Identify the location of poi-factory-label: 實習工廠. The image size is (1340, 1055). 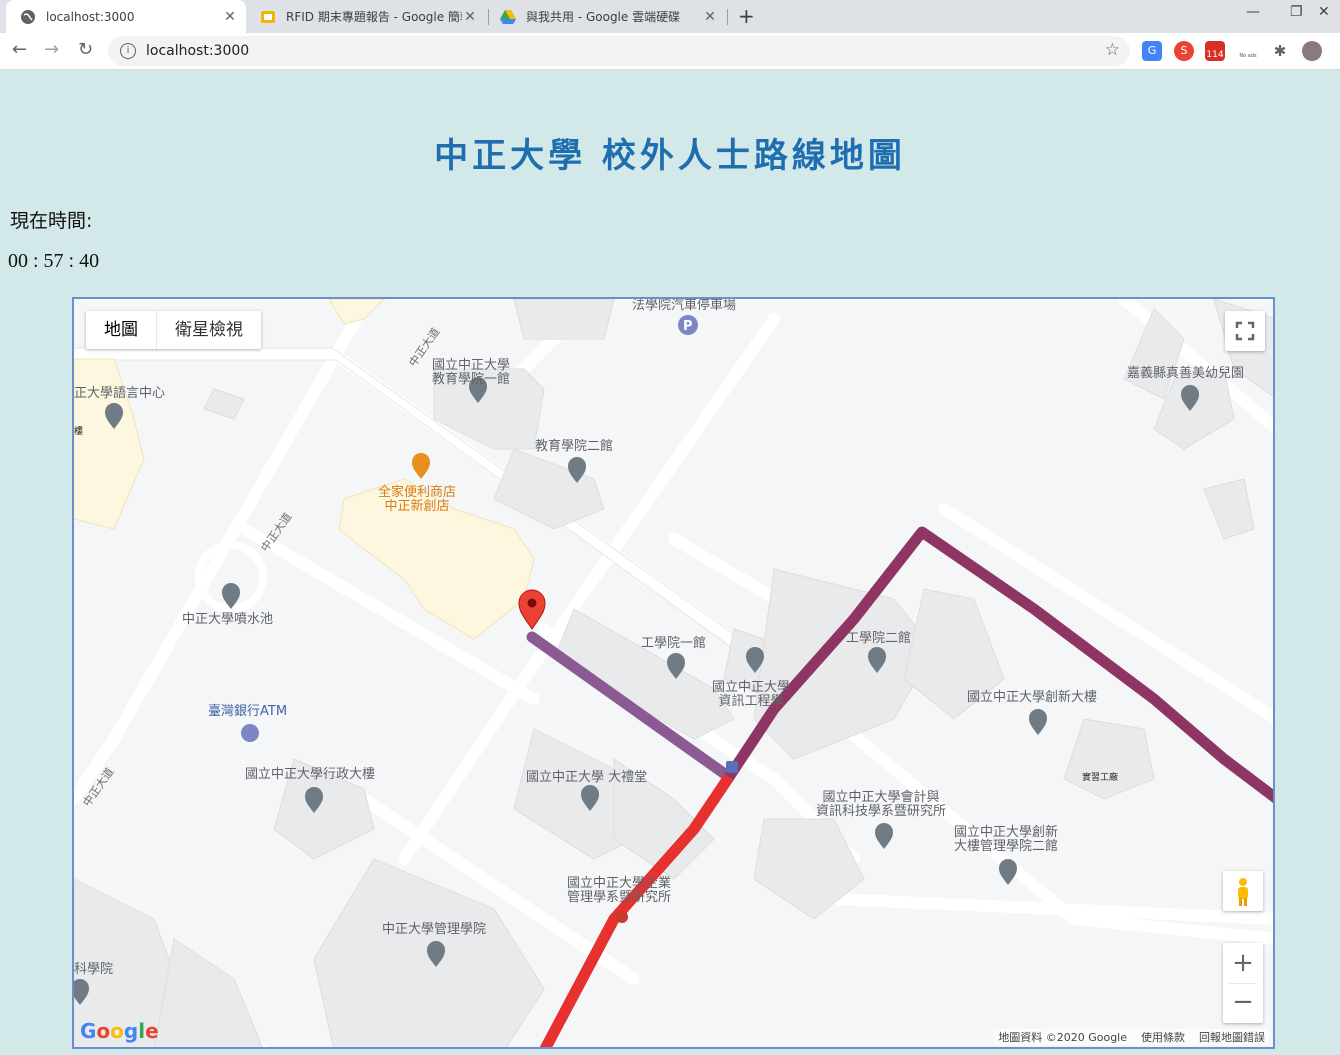
(1100, 778).